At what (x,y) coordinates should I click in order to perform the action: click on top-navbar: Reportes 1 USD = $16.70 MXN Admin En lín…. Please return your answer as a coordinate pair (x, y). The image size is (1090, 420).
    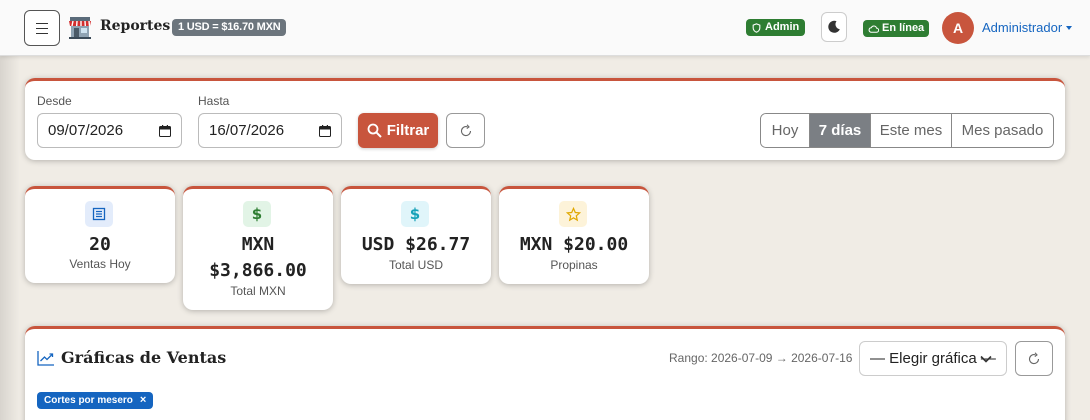
    Looking at the image, I should click on (545, 28).